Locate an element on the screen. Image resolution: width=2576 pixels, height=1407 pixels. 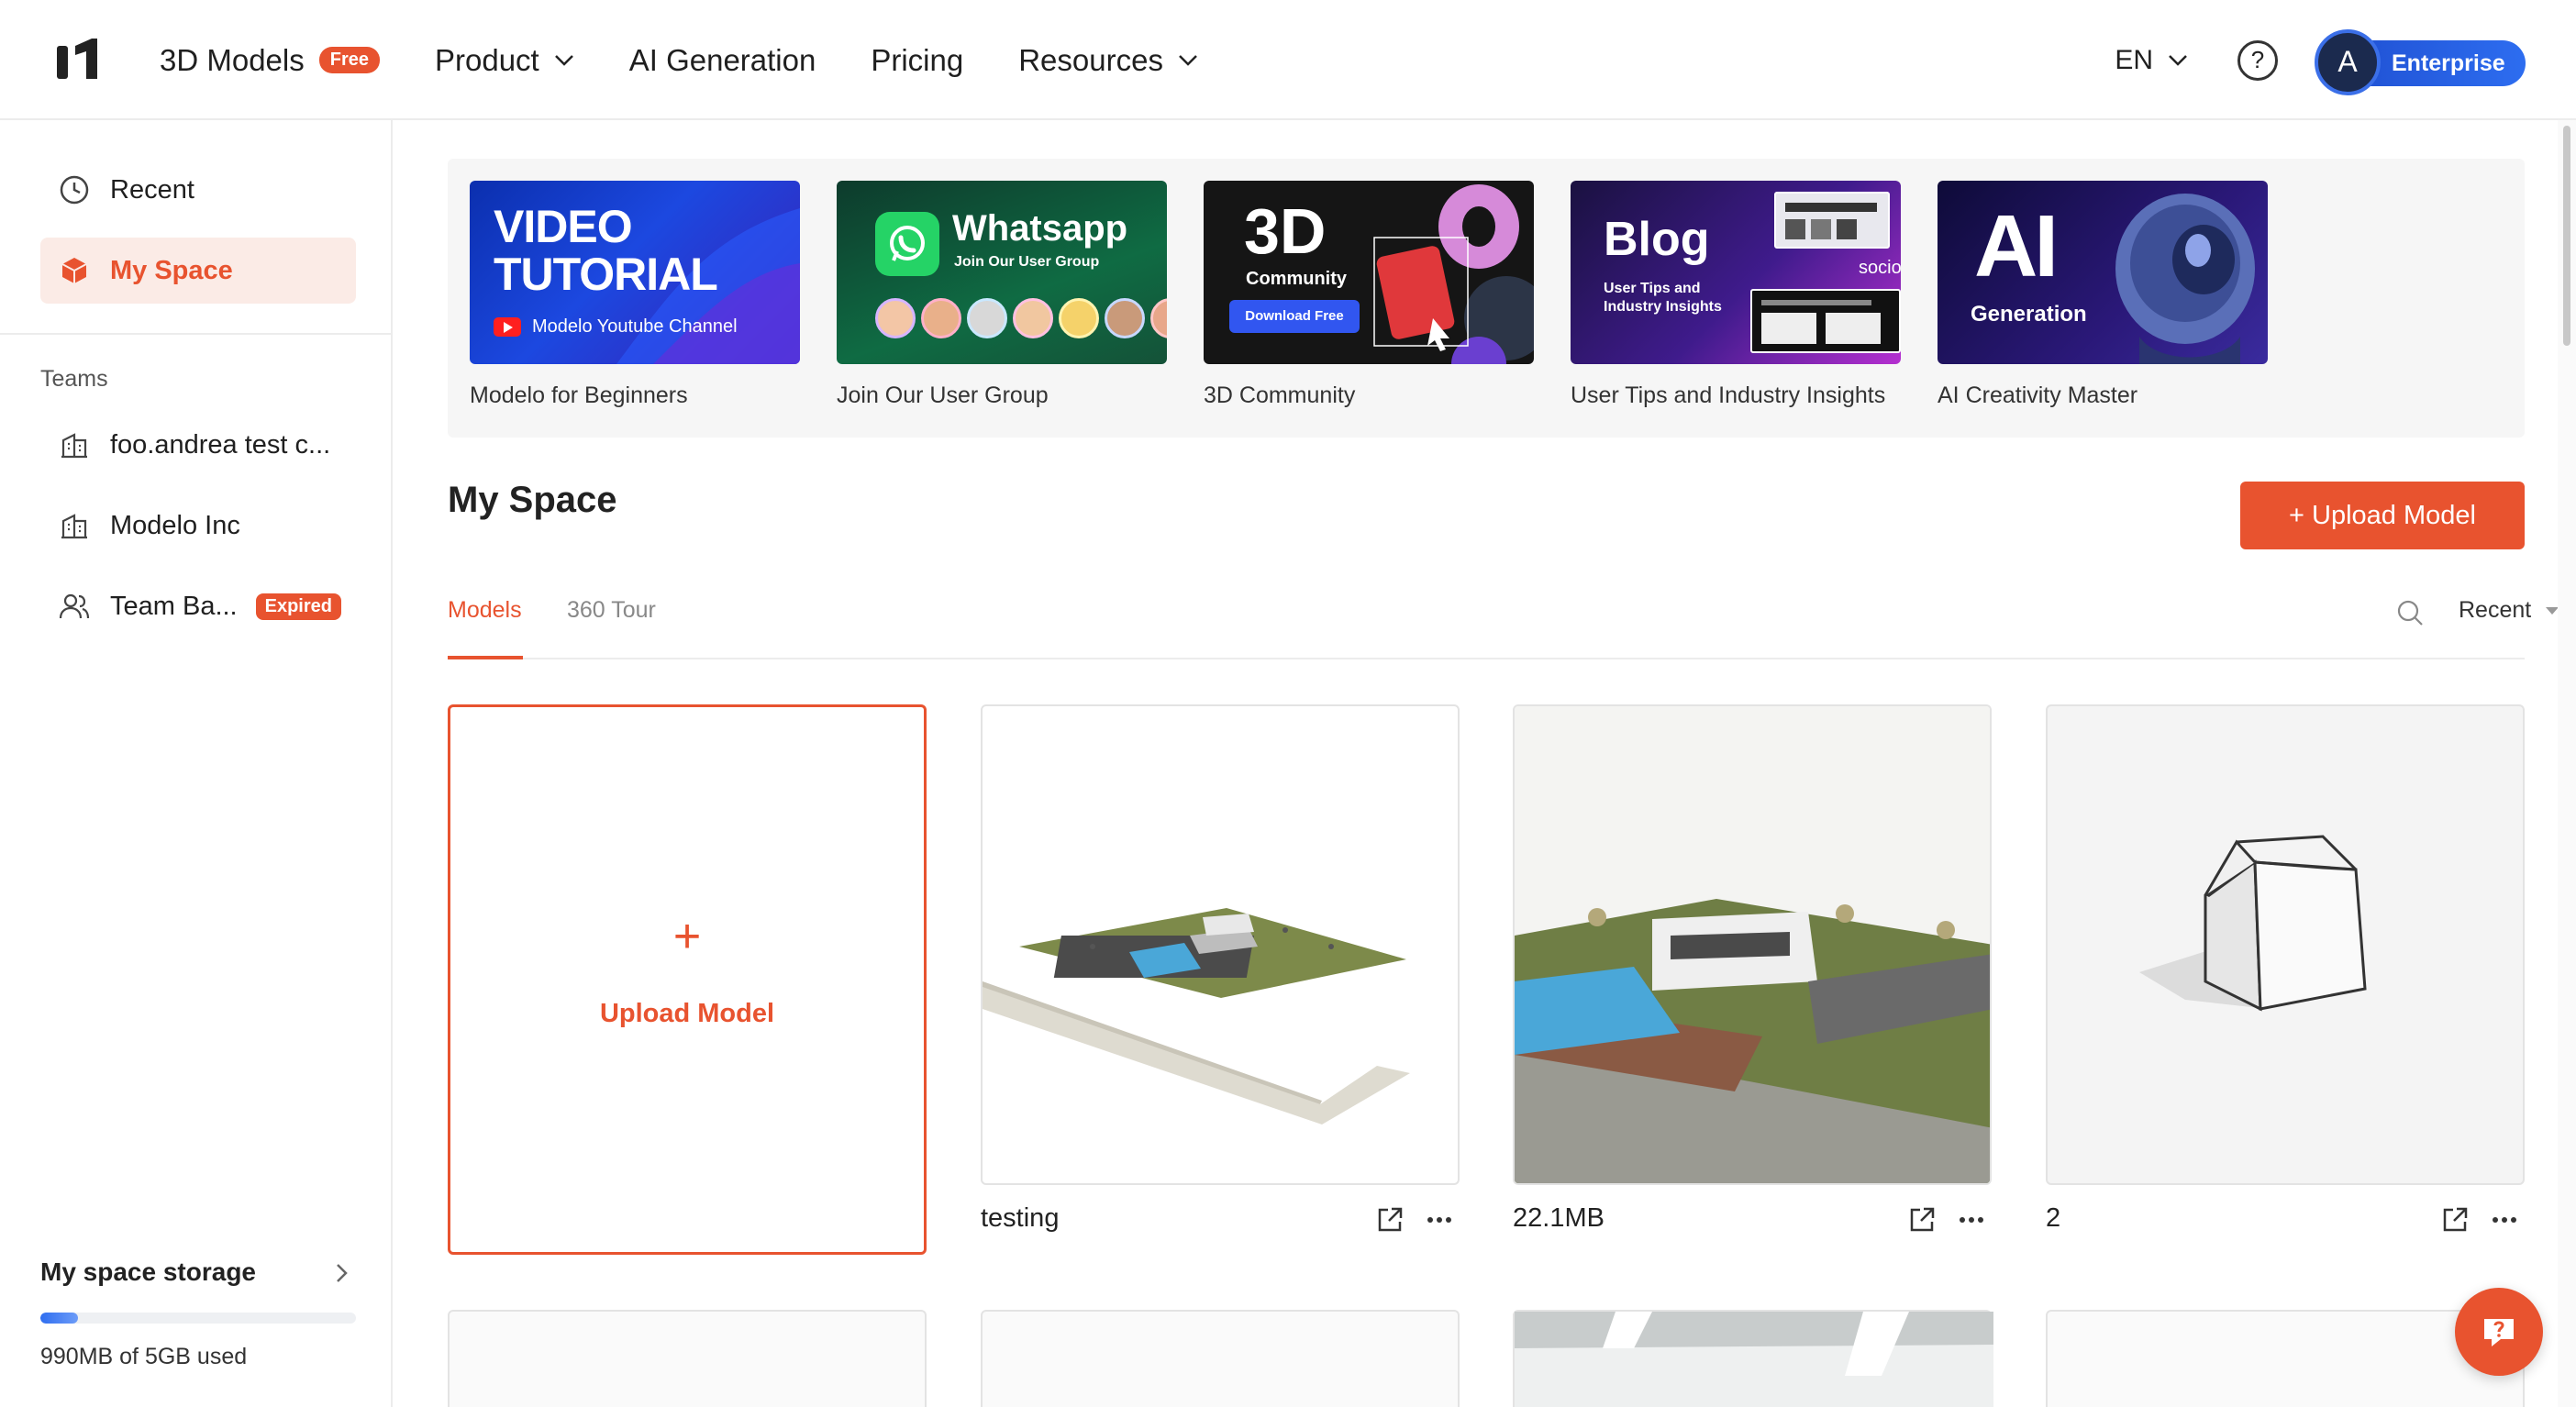
support-chat-button is located at coordinates (2499, 1332).